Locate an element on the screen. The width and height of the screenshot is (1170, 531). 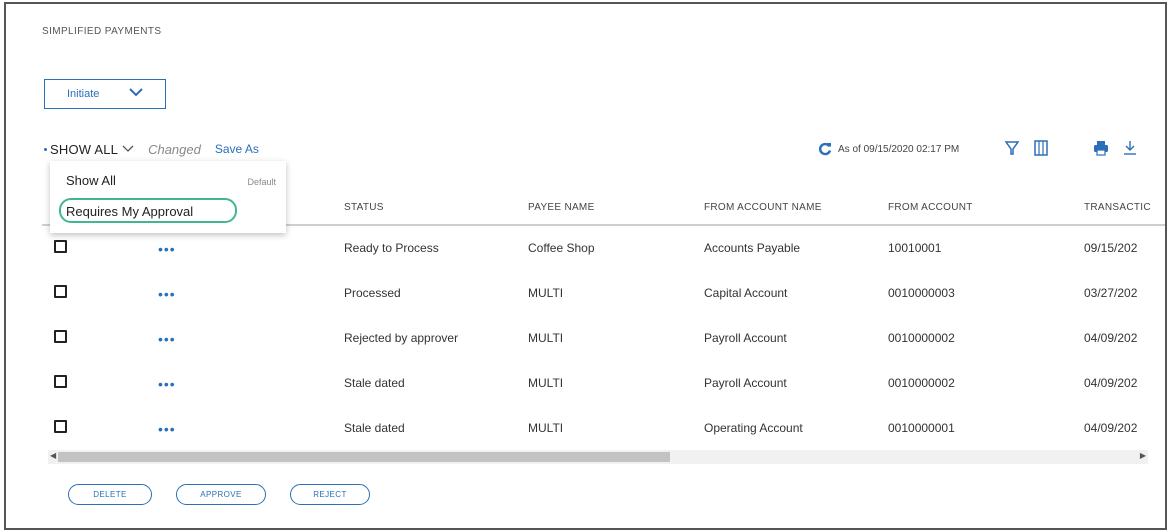
column-header-status: STATUS is located at coordinates (364, 207).